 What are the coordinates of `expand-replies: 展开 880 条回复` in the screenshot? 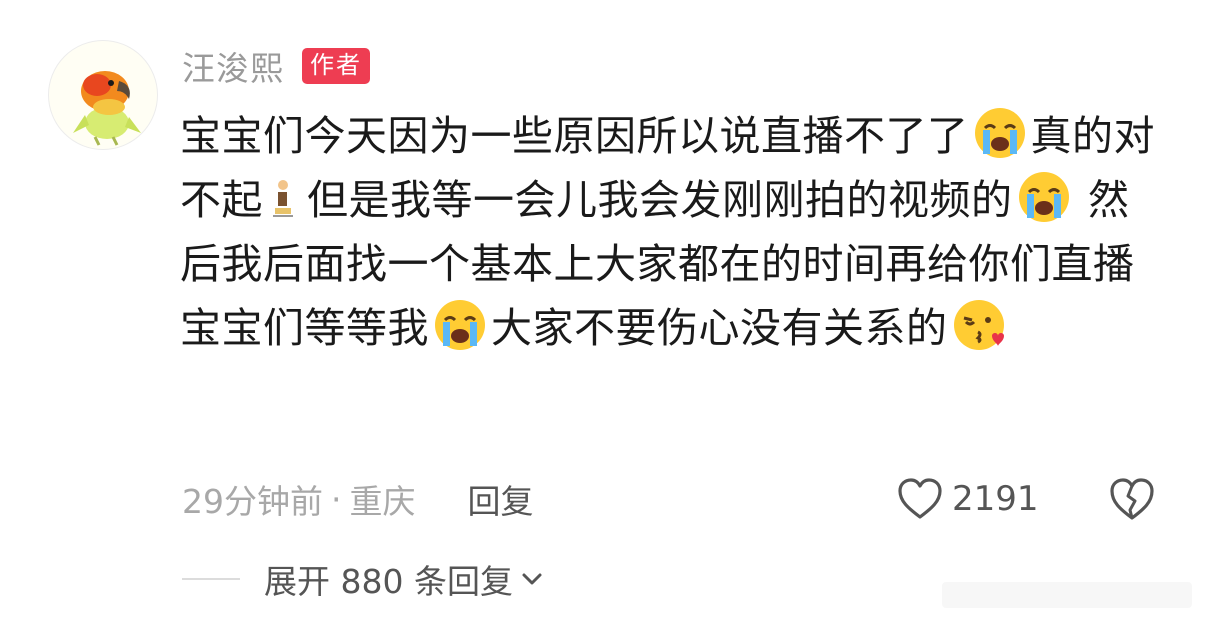 It's located at (362, 579).